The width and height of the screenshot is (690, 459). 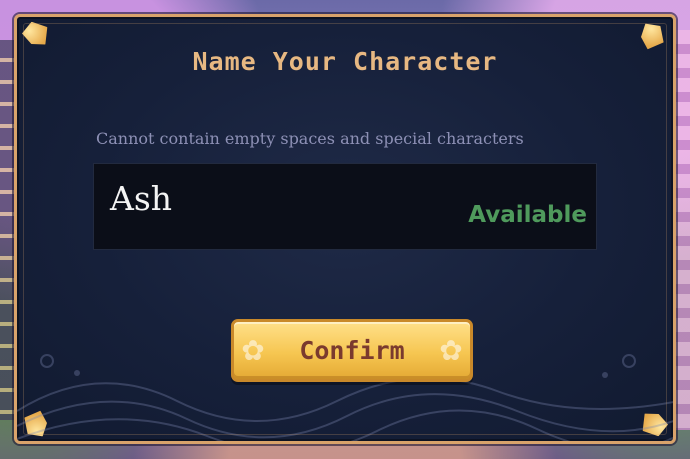 What do you see at coordinates (527, 214) in the screenshot?
I see `availability-status: Available` at bounding box center [527, 214].